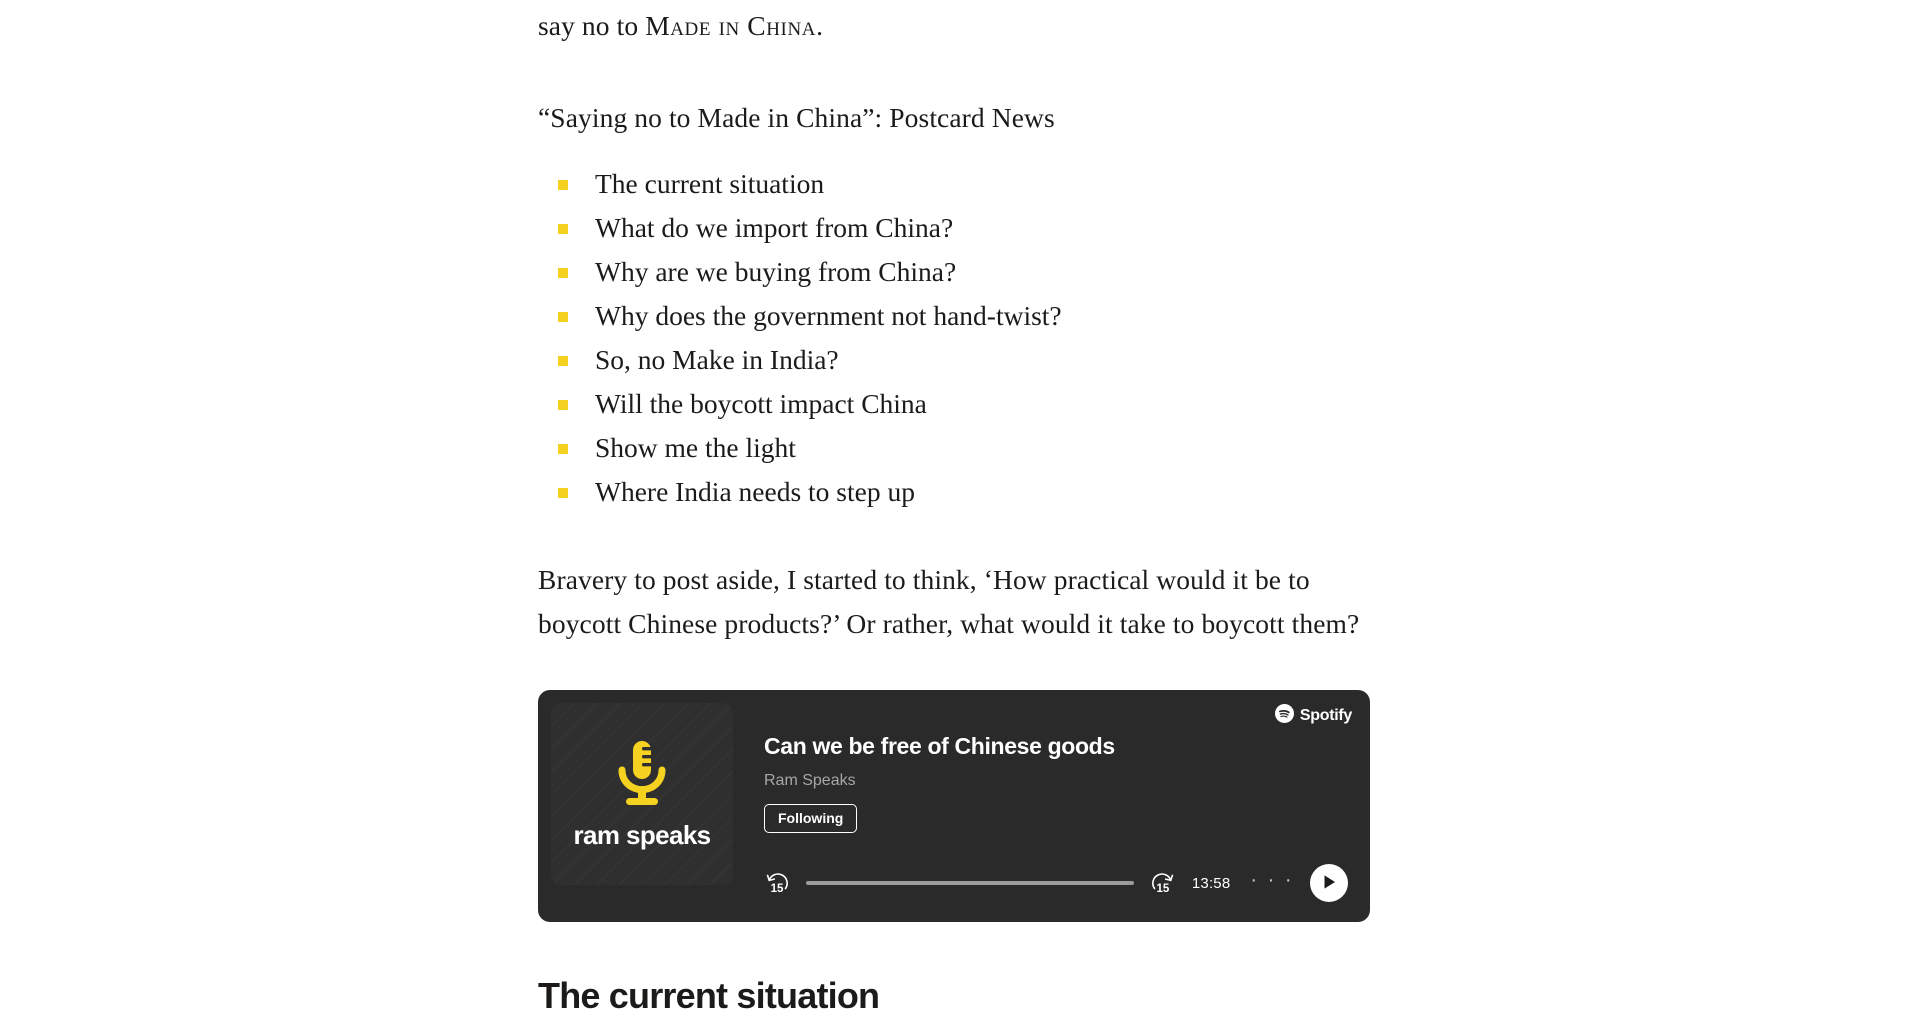  What do you see at coordinates (776, 271) in the screenshot?
I see `list-item-label: Why are we buying from China?` at bounding box center [776, 271].